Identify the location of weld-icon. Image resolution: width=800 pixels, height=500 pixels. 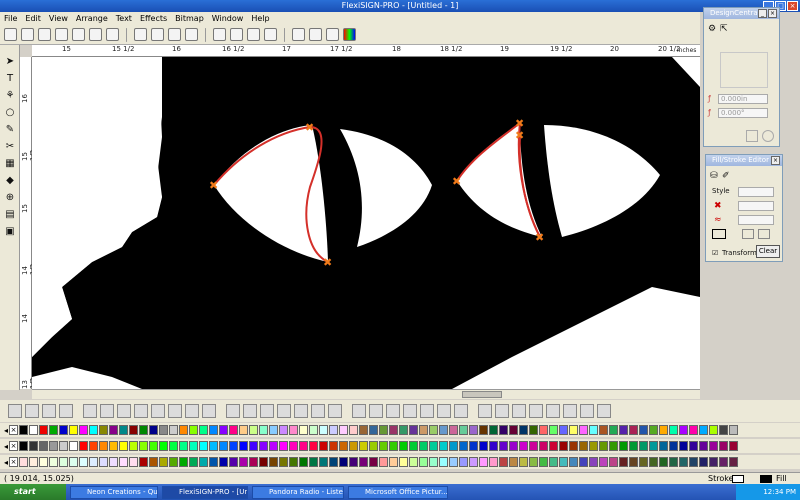
(209, 411).